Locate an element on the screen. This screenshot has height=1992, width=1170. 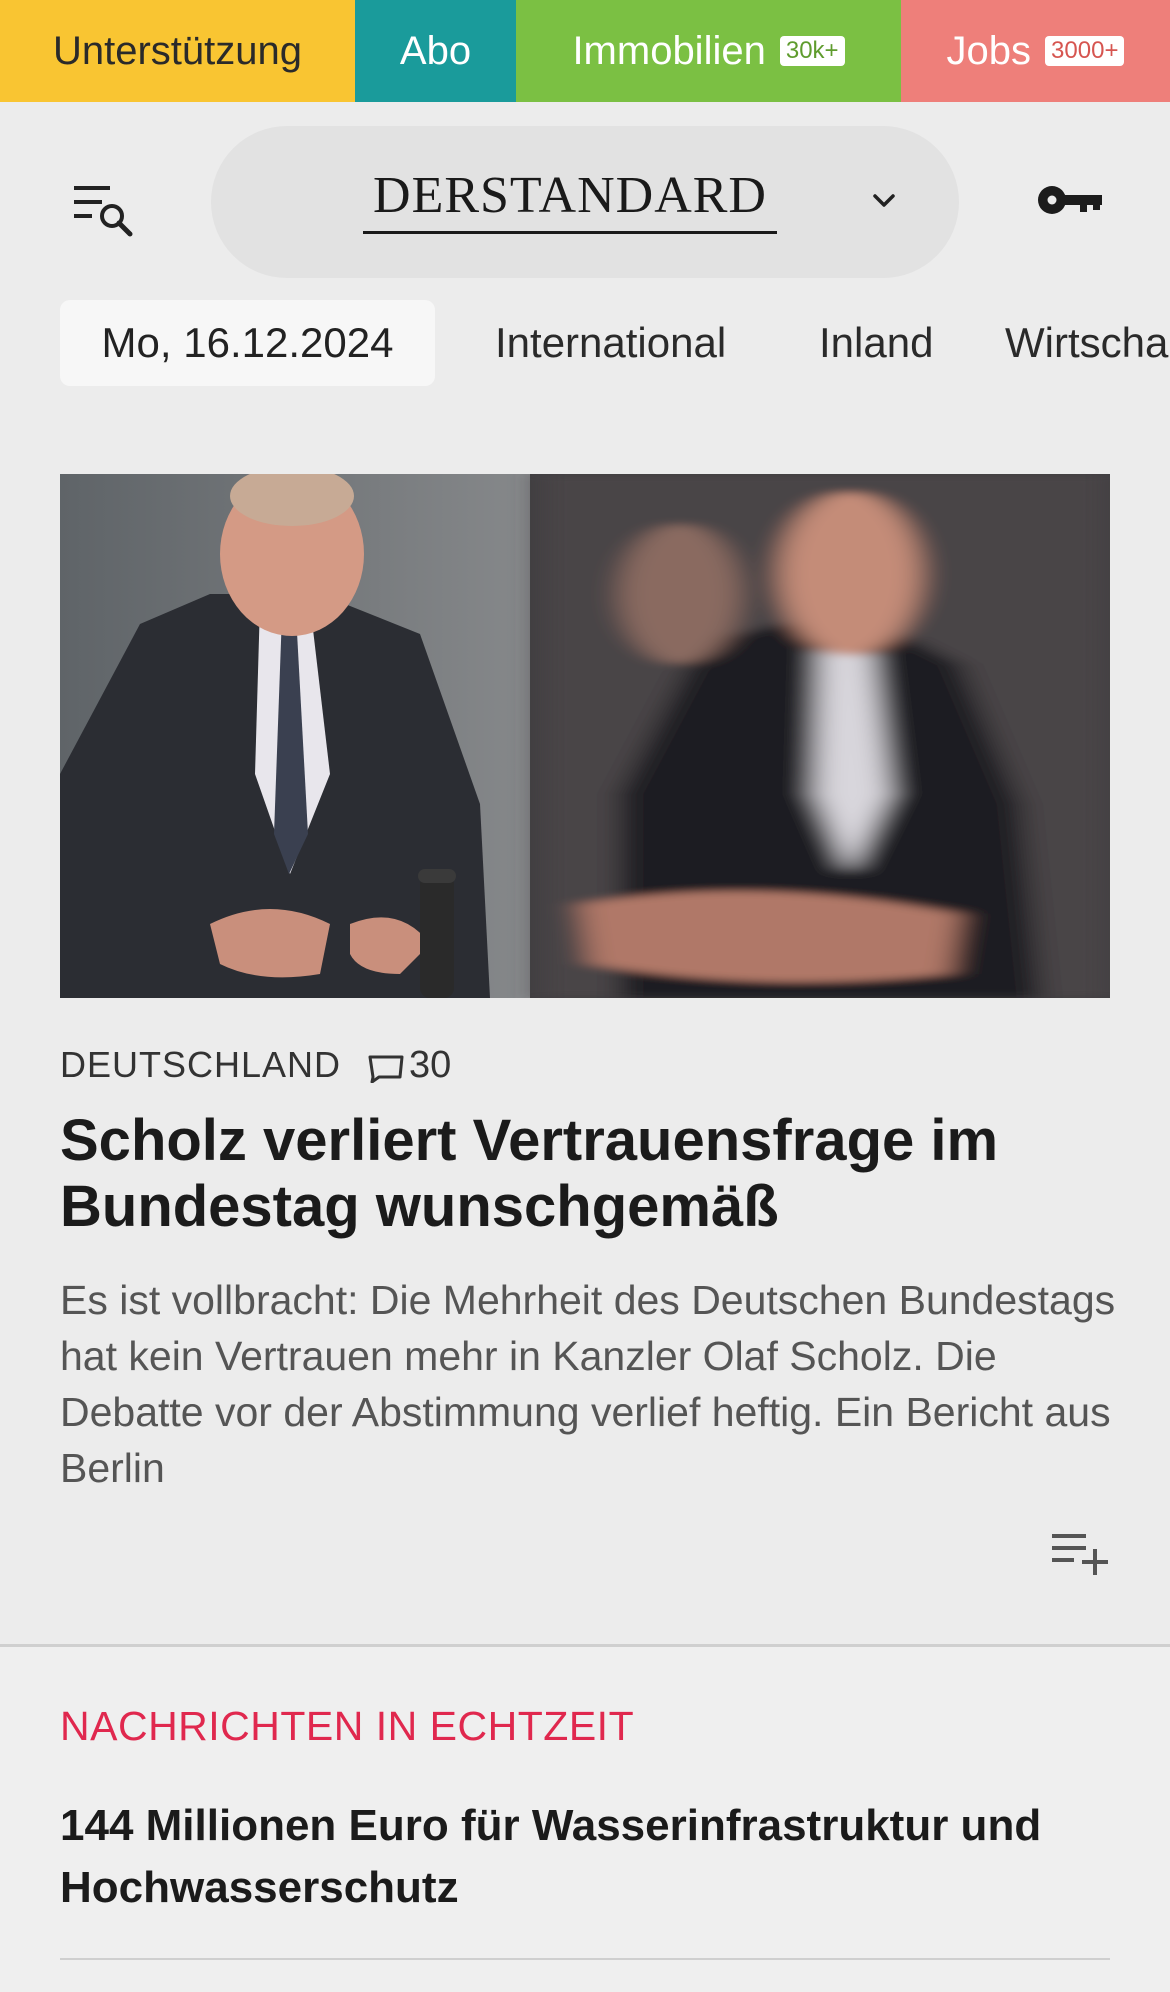
menu-search-icon is located at coordinates (104, 210).